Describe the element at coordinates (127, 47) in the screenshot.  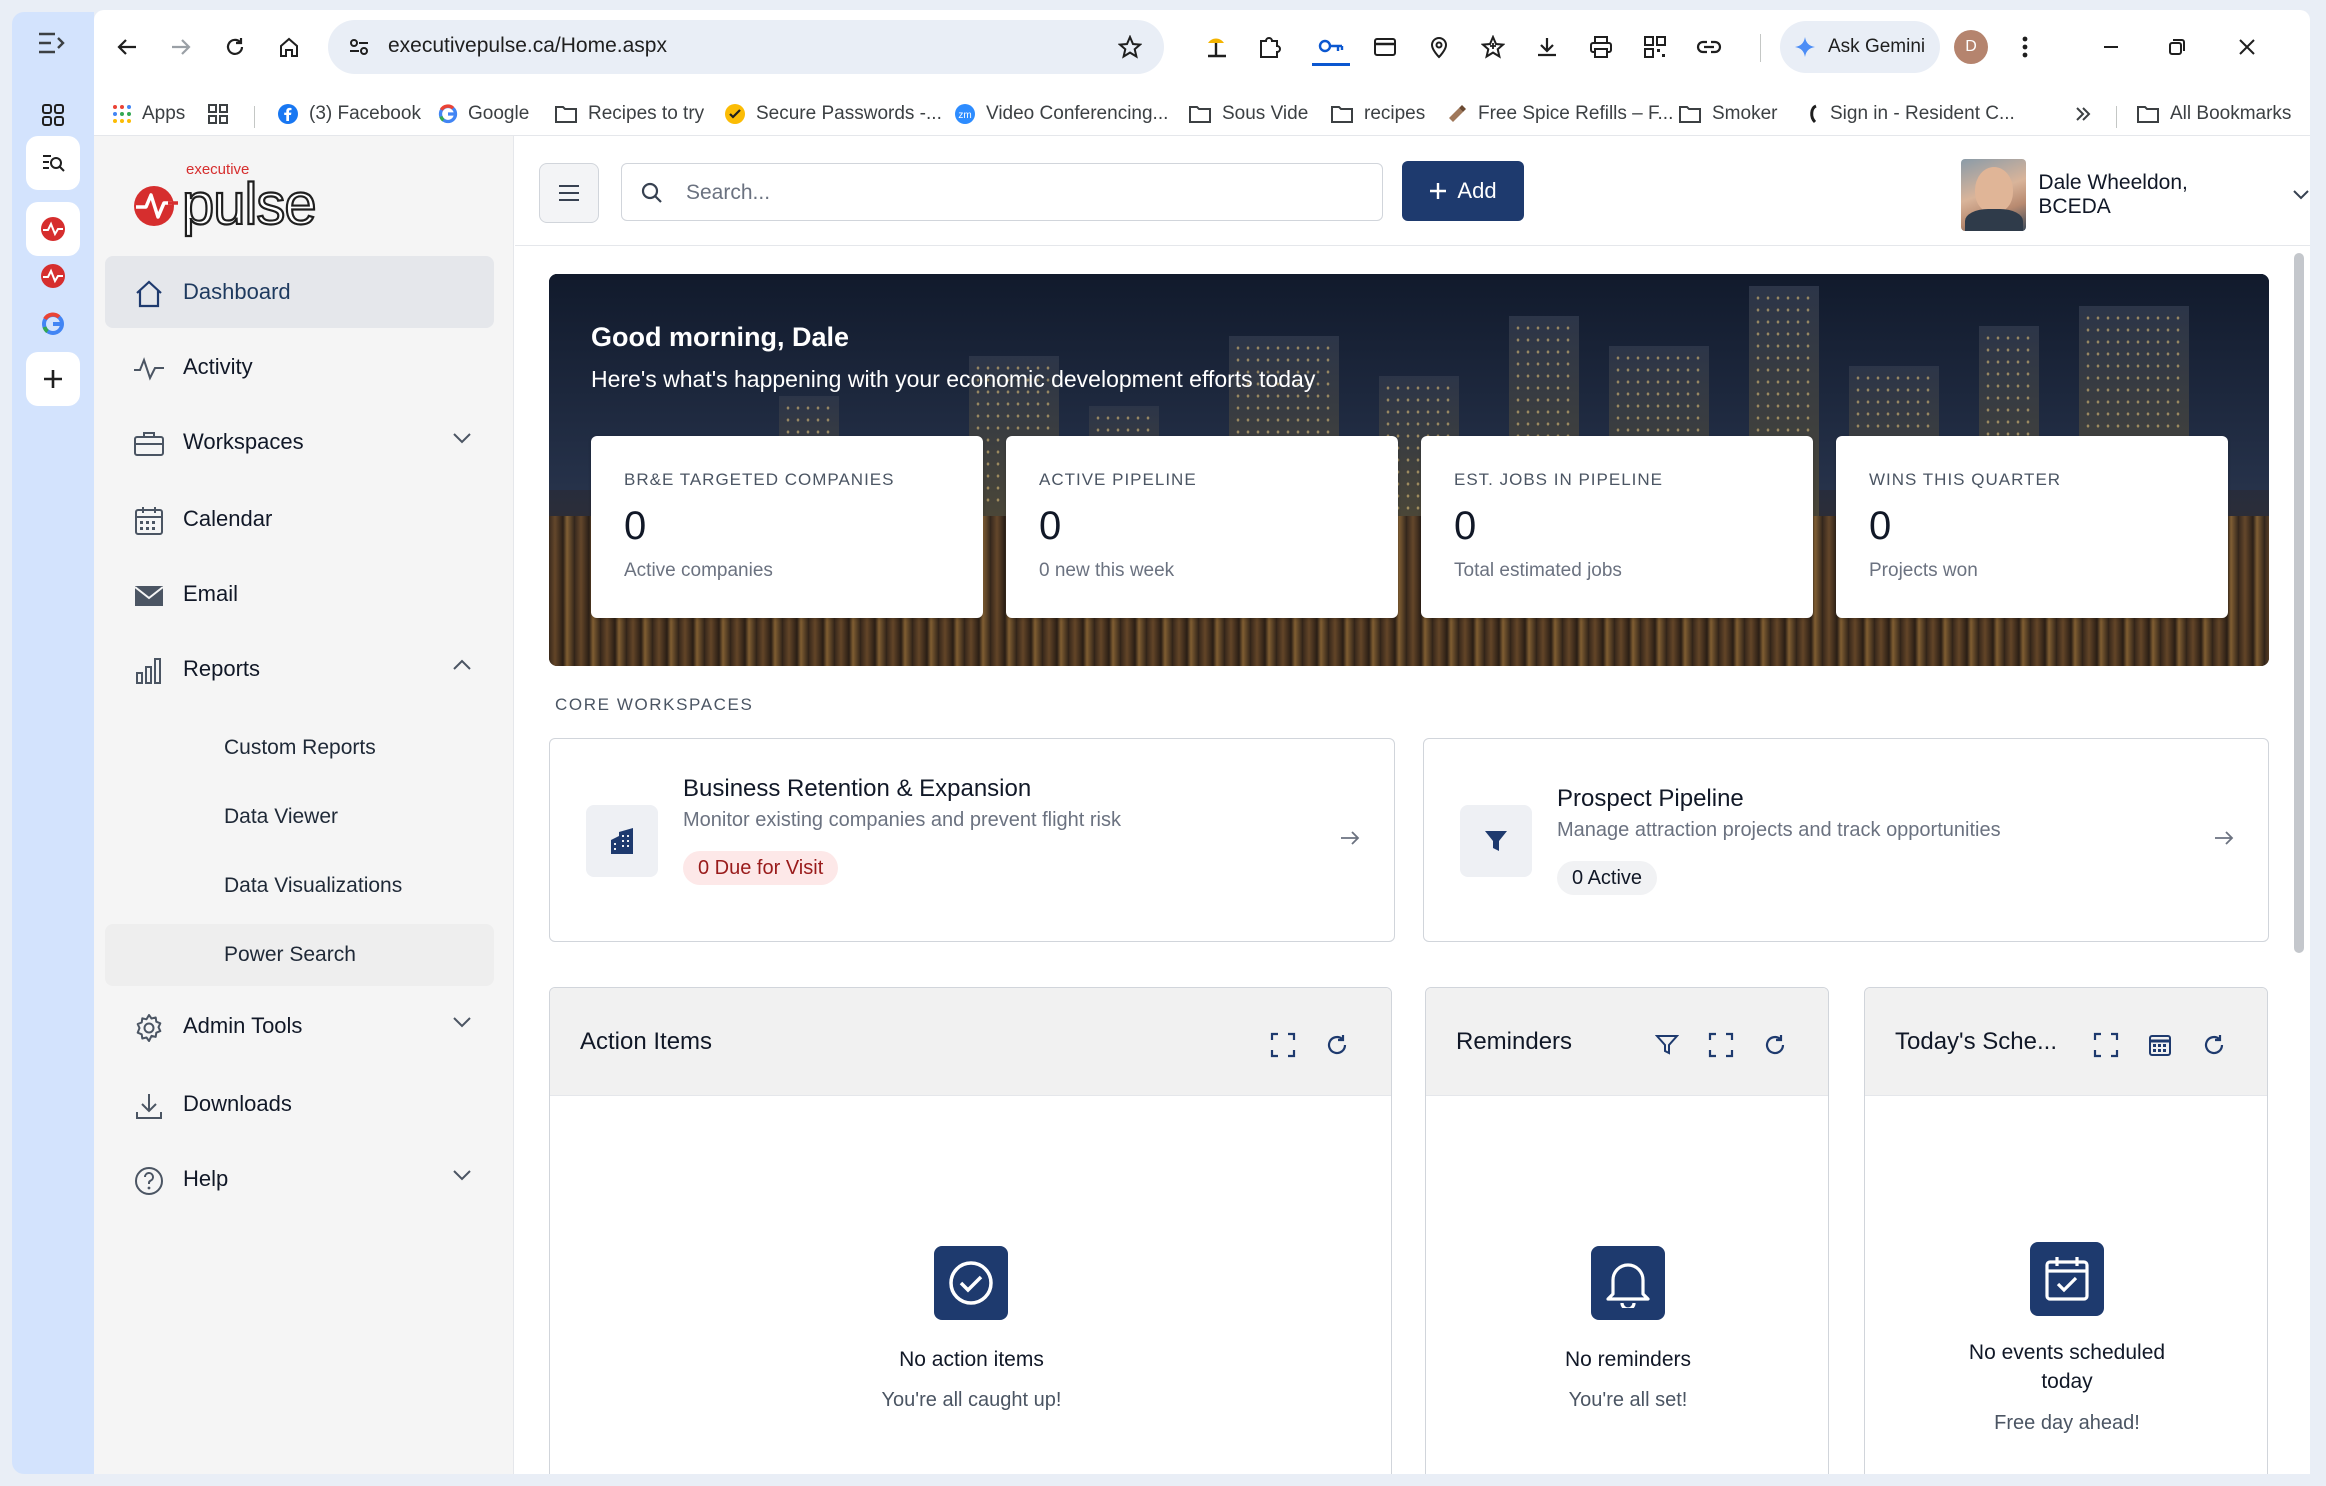
I see `back-arrow-icon` at that location.